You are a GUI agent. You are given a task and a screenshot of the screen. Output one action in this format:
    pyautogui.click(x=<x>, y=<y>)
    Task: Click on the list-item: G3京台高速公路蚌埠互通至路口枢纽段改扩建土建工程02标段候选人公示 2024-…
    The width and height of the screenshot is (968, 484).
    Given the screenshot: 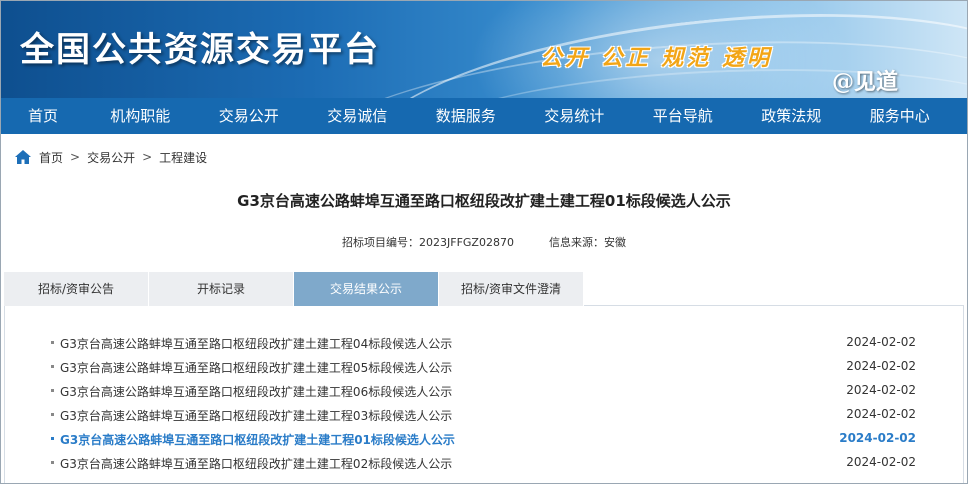 What is the action you would take?
    pyautogui.click(x=486, y=463)
    